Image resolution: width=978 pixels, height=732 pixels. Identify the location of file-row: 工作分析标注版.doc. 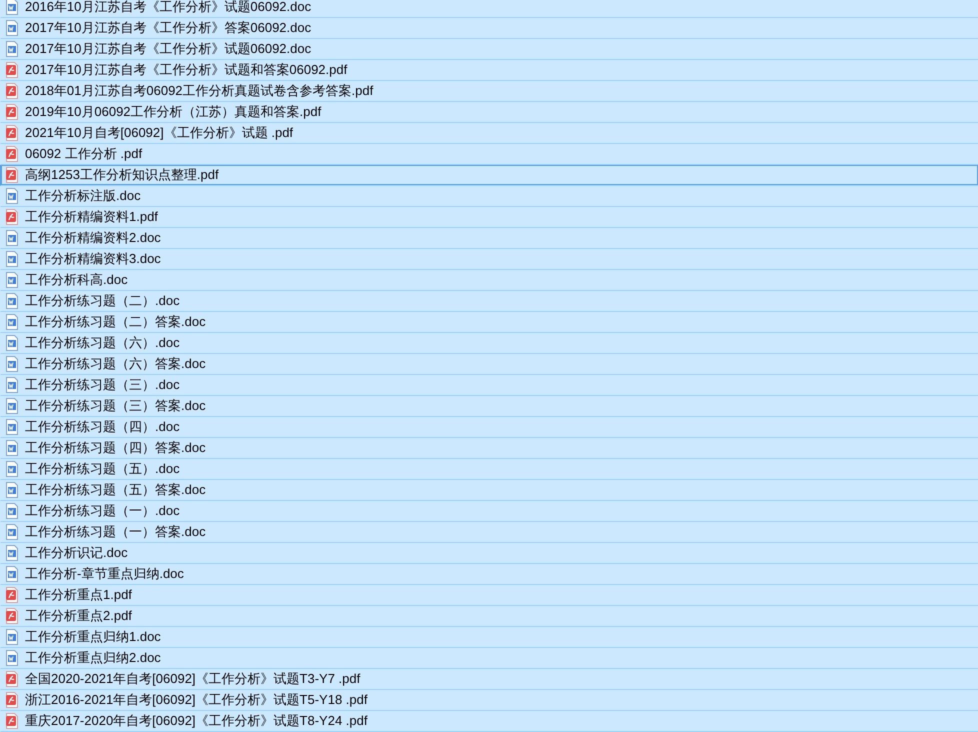
(489, 196).